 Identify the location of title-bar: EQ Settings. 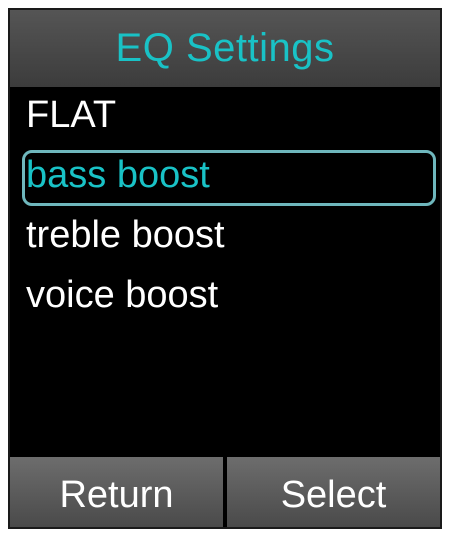
(225, 48).